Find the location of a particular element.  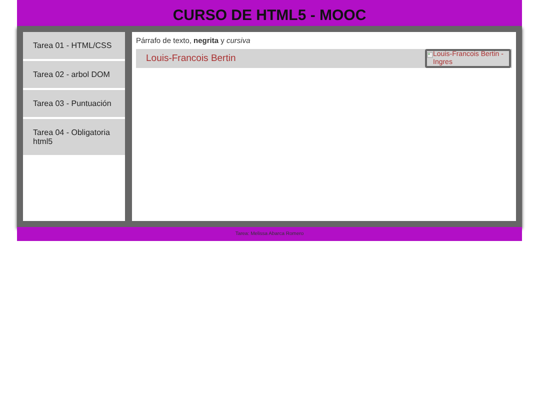

sidebar-item: Tarea 01 - HTML/CSS is located at coordinates (74, 45).